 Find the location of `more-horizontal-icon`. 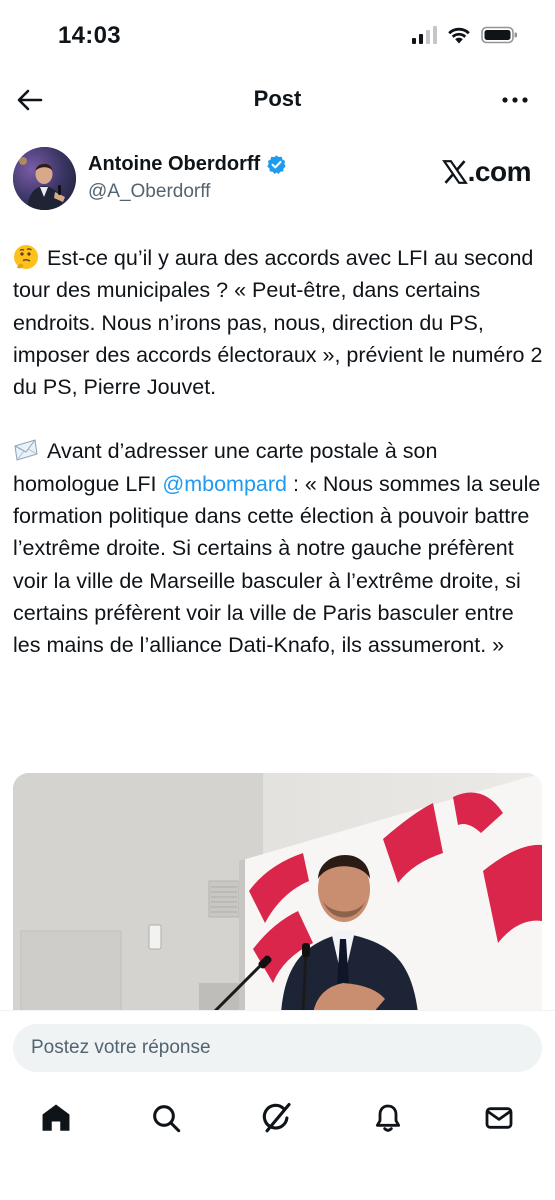

more-horizontal-icon is located at coordinates (515, 100).